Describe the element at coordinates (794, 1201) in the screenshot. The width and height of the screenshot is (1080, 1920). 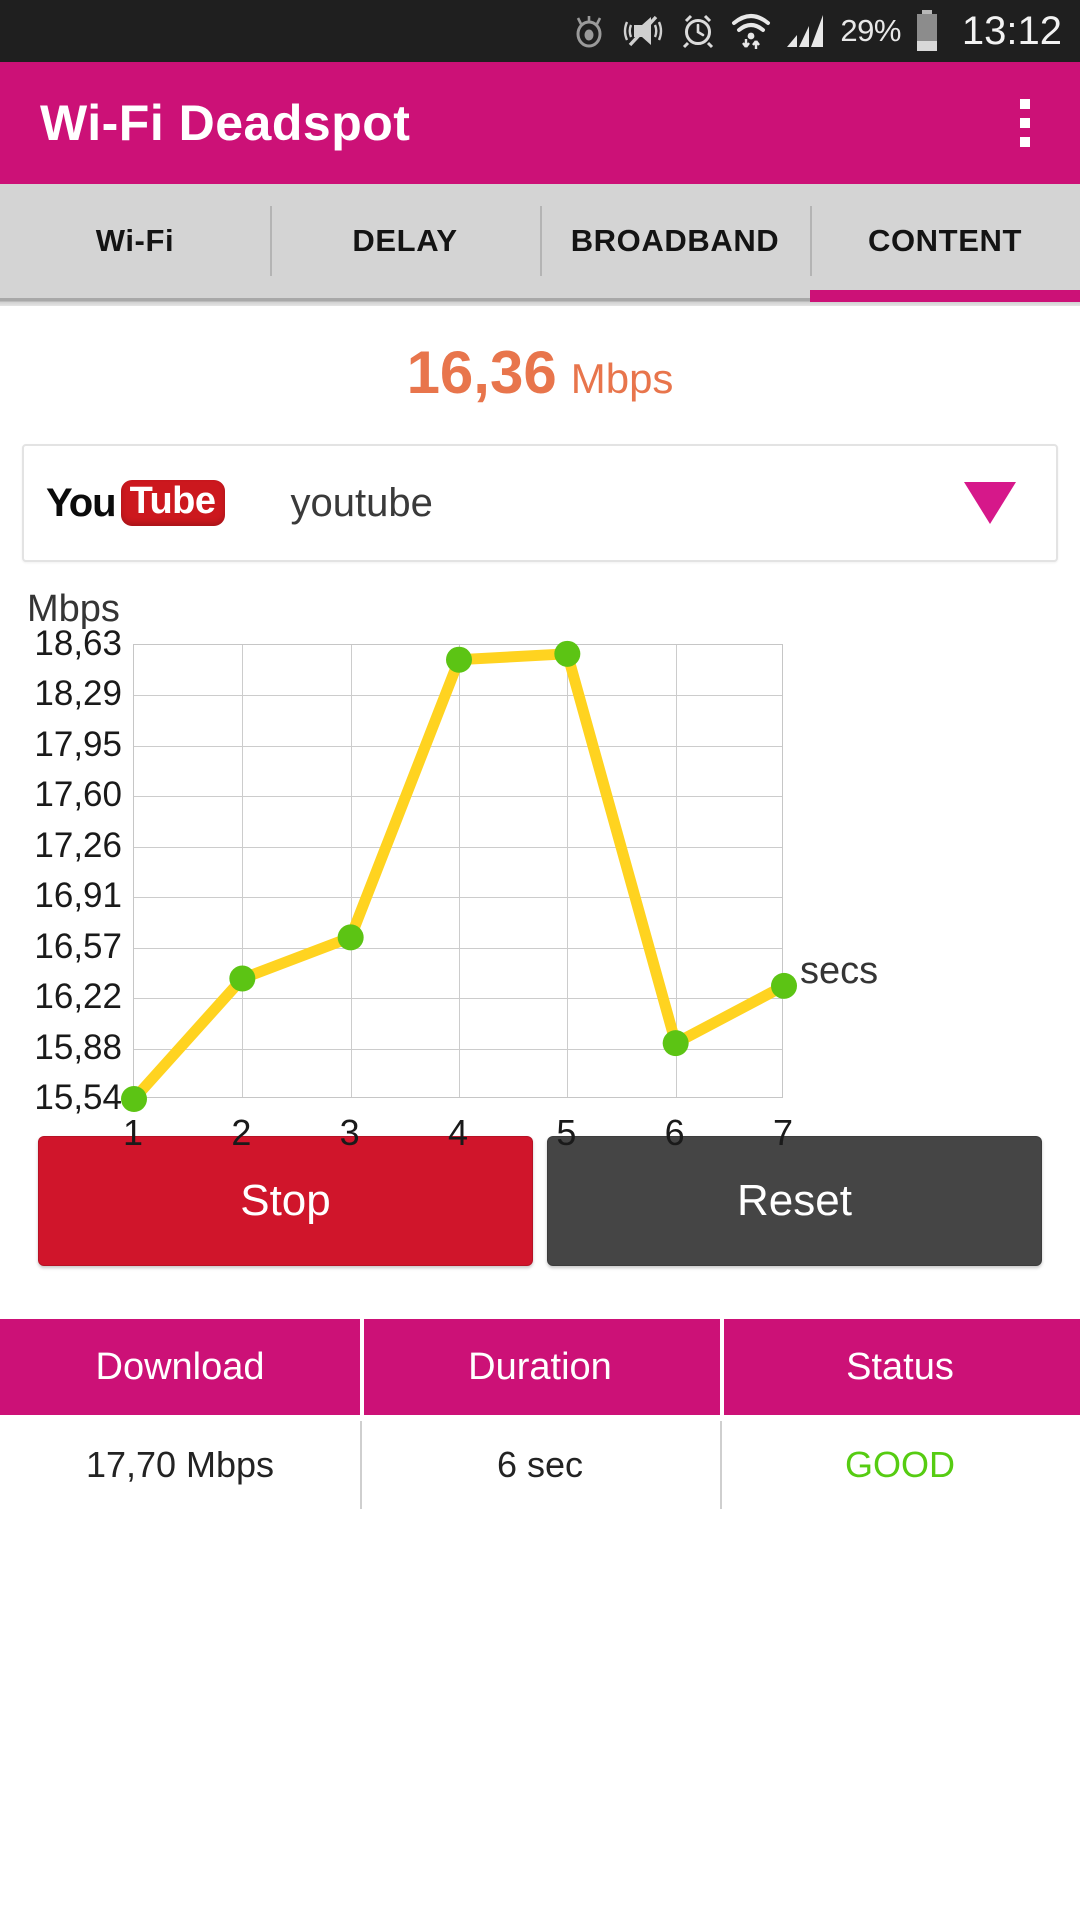
I see `reset-button: Reset` at that location.